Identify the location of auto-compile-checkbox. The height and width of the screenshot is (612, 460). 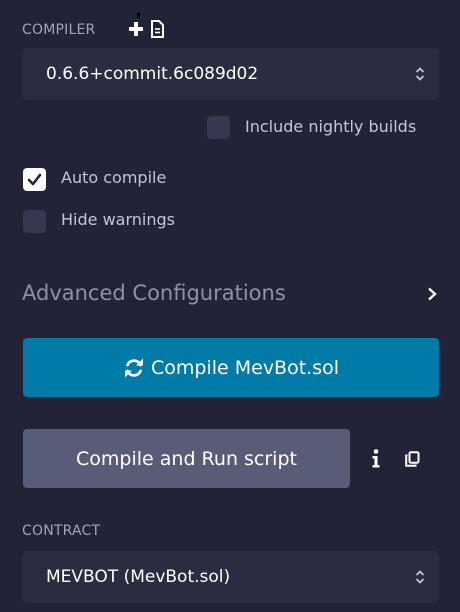
(34, 179).